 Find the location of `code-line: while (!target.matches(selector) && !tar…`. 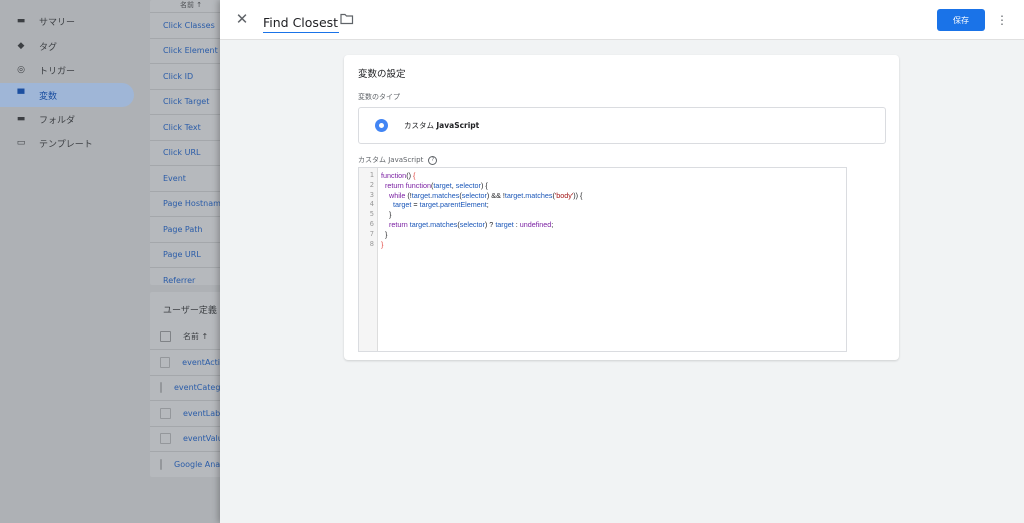

code-line: while (!target.matches(selector) && !tar… is located at coordinates (486, 195).